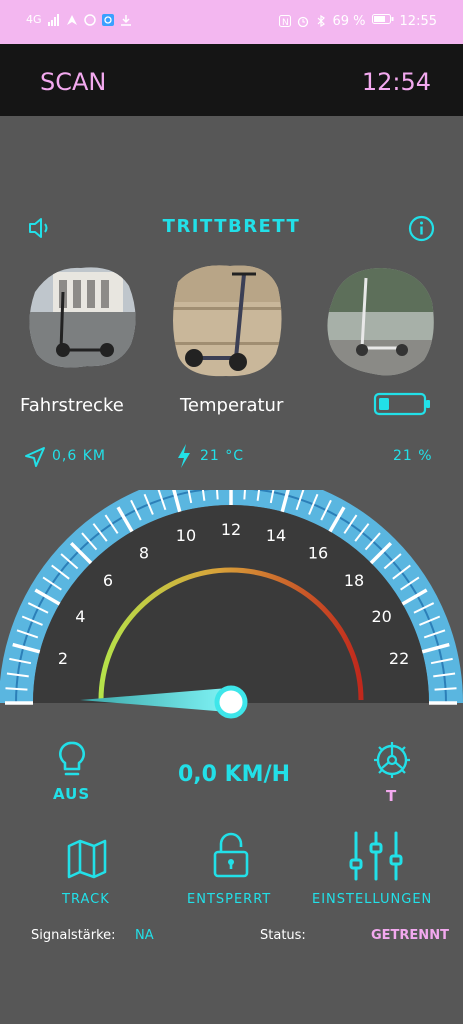  Describe the element at coordinates (80, 616) in the screenshot. I see `gauge-tick-label: 4` at that location.